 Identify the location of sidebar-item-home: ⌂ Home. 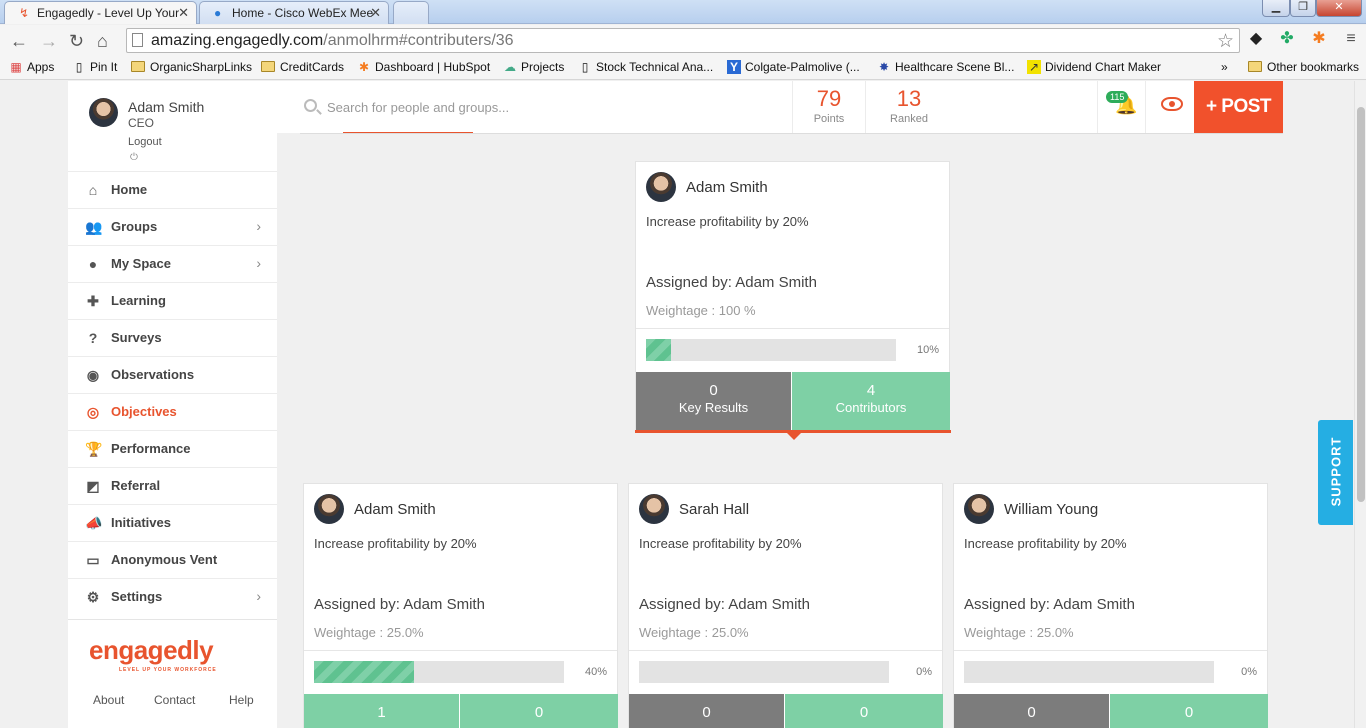
(172, 189).